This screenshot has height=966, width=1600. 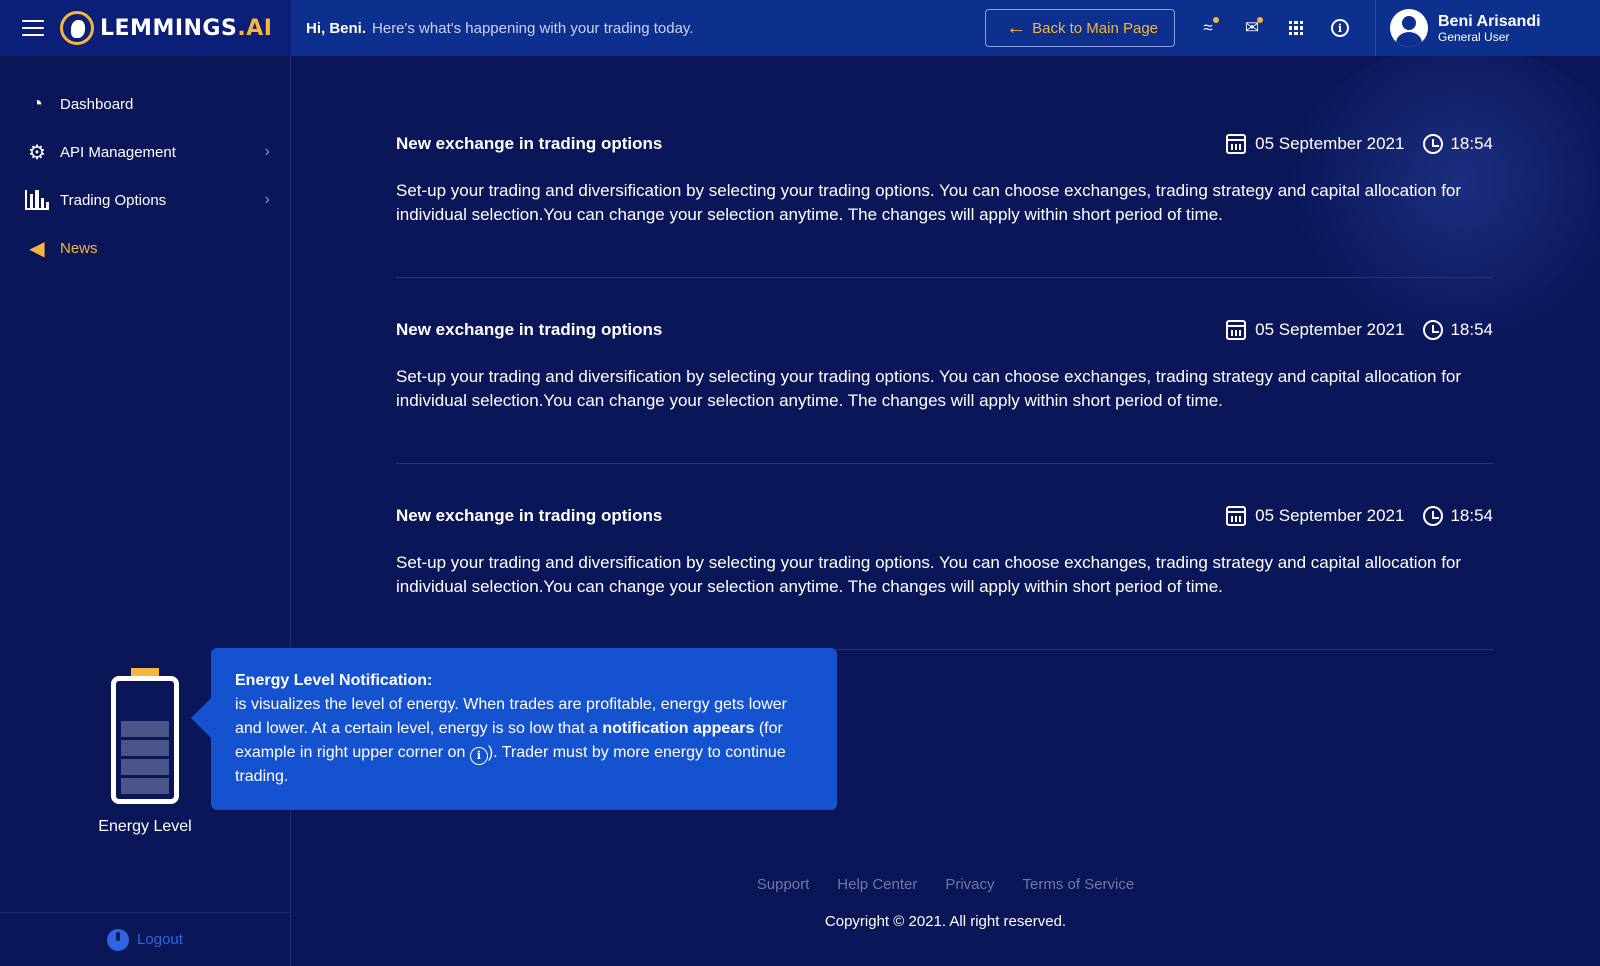 What do you see at coordinates (145, 740) in the screenshot?
I see `battery-icon` at bounding box center [145, 740].